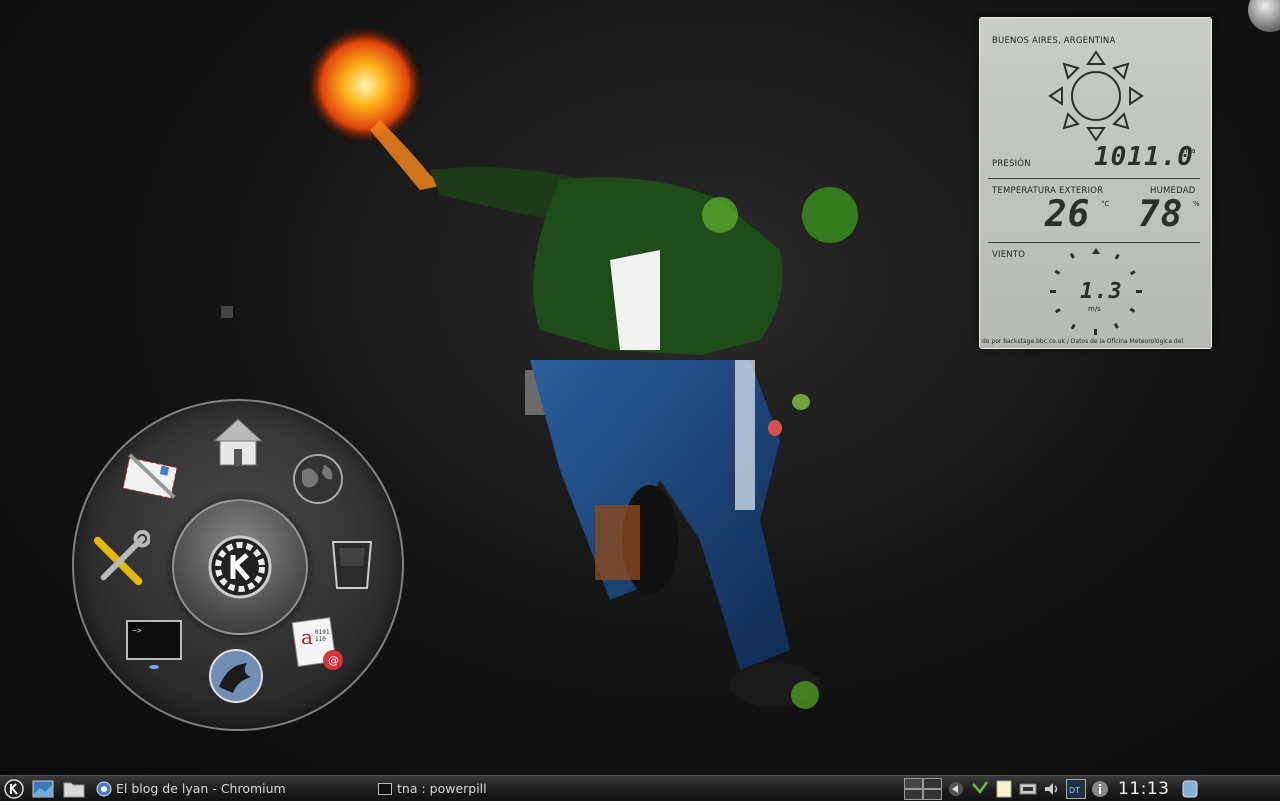 Image resolution: width=1280 pixels, height=801 pixels. What do you see at coordinates (1009, 255) in the screenshot?
I see `wind-label: VIENTO` at bounding box center [1009, 255].